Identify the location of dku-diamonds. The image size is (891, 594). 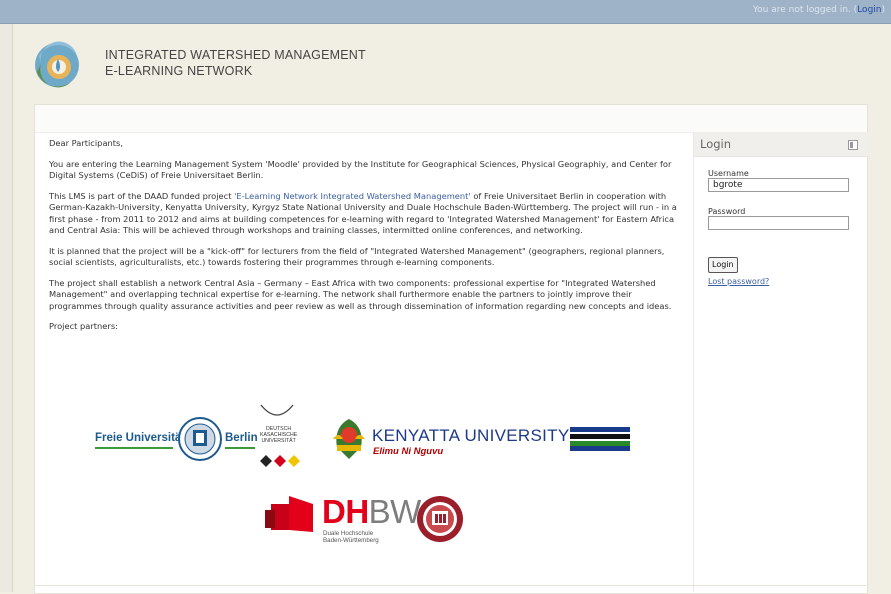
(280, 461).